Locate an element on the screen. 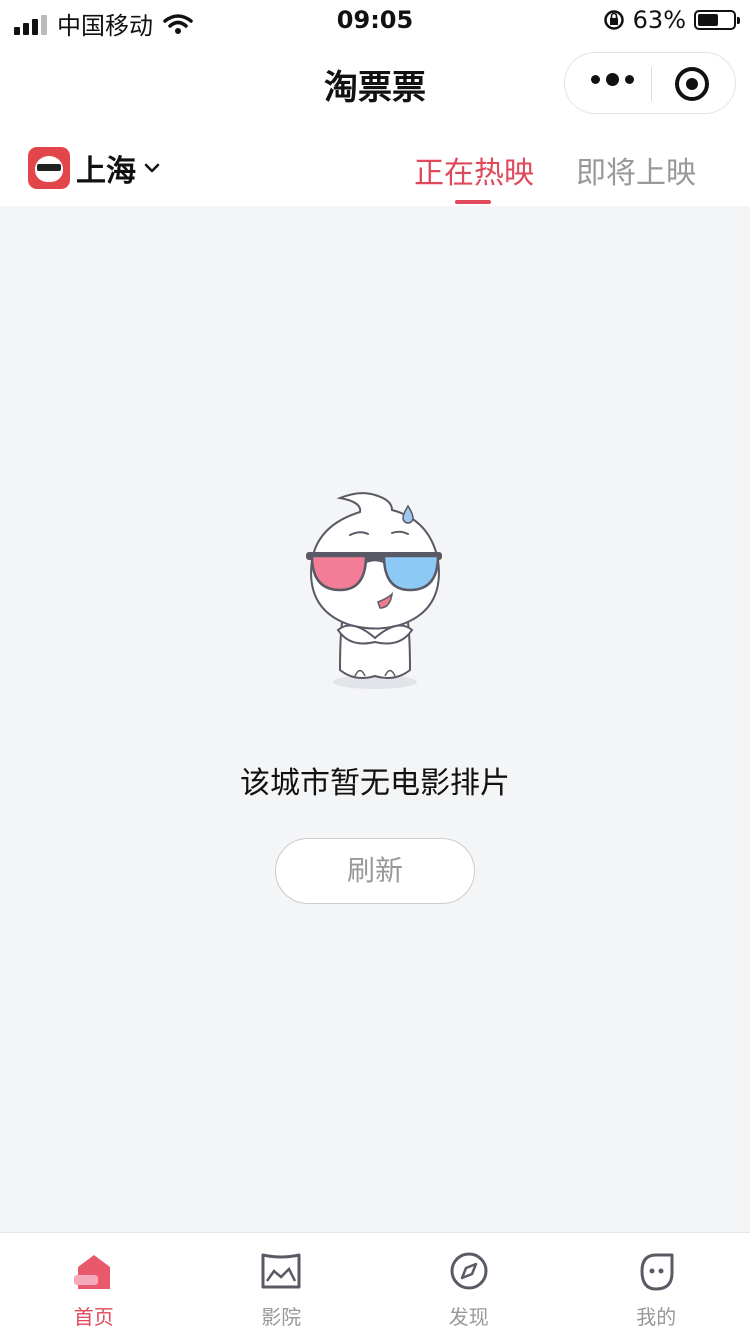 The height and width of the screenshot is (1334, 750). home-icon is located at coordinates (91, 1272).